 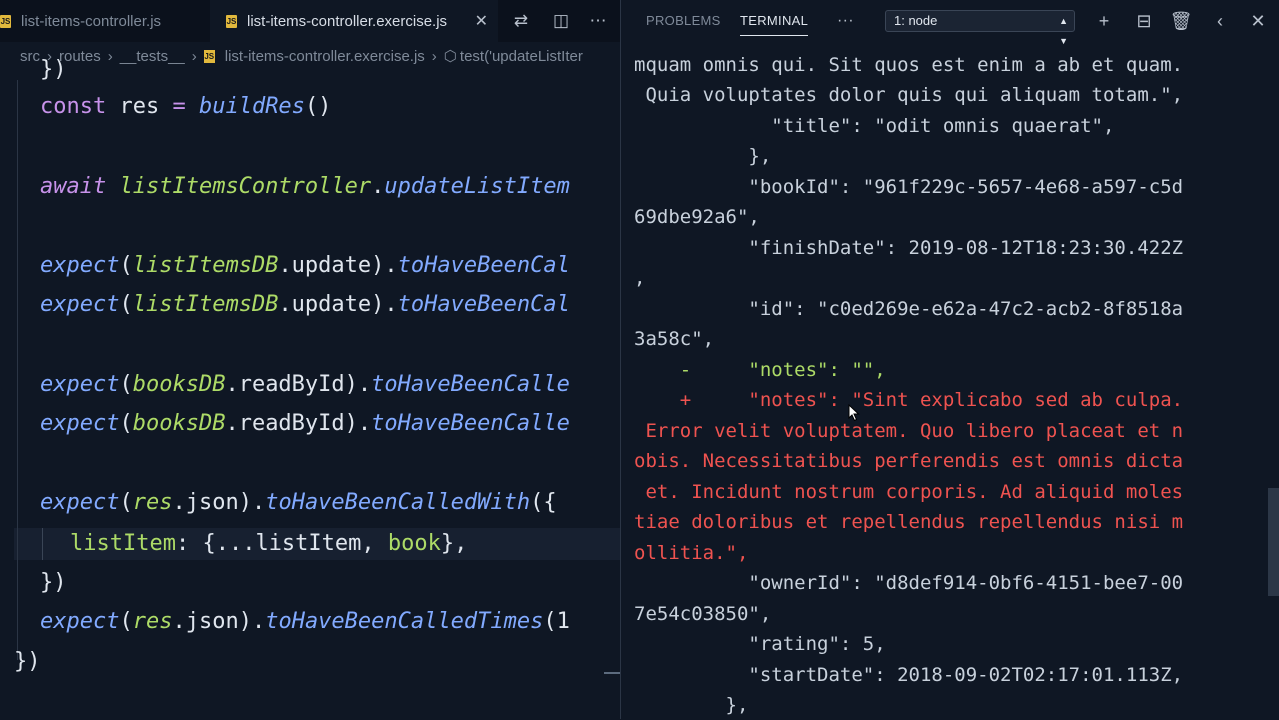 What do you see at coordinates (909, 309) in the screenshot?
I see `terminal-line: "id": "c0ed269e-e62a-47c2-acb2-8f8518a` at bounding box center [909, 309].